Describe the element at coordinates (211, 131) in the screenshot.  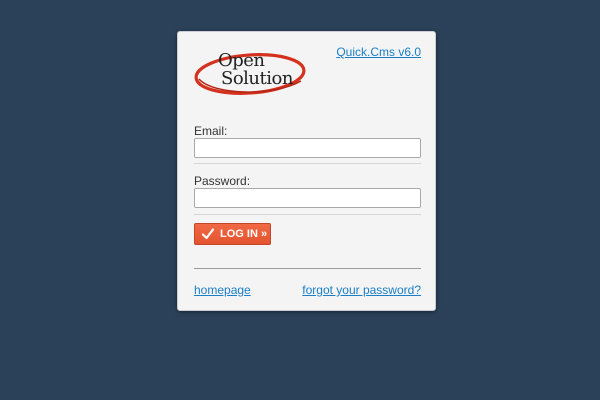
I see `email-label: Email:` at that location.